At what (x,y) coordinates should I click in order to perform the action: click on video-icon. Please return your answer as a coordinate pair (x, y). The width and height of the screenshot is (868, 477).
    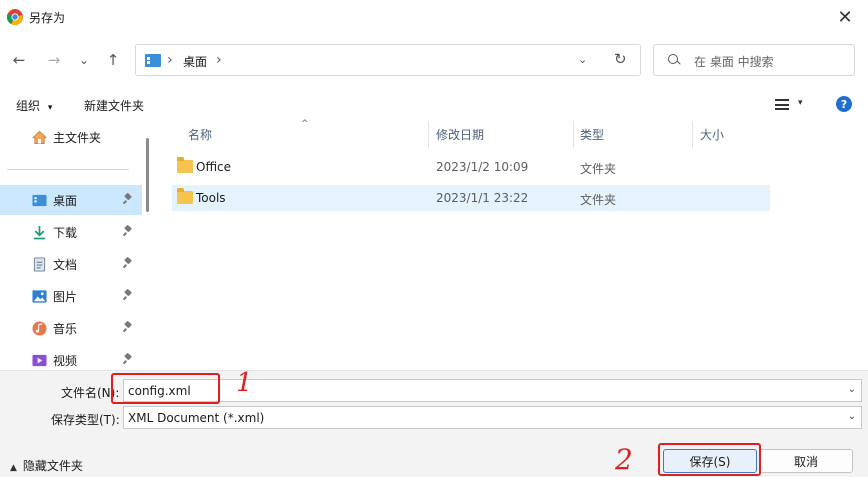
    Looking at the image, I should click on (39, 360).